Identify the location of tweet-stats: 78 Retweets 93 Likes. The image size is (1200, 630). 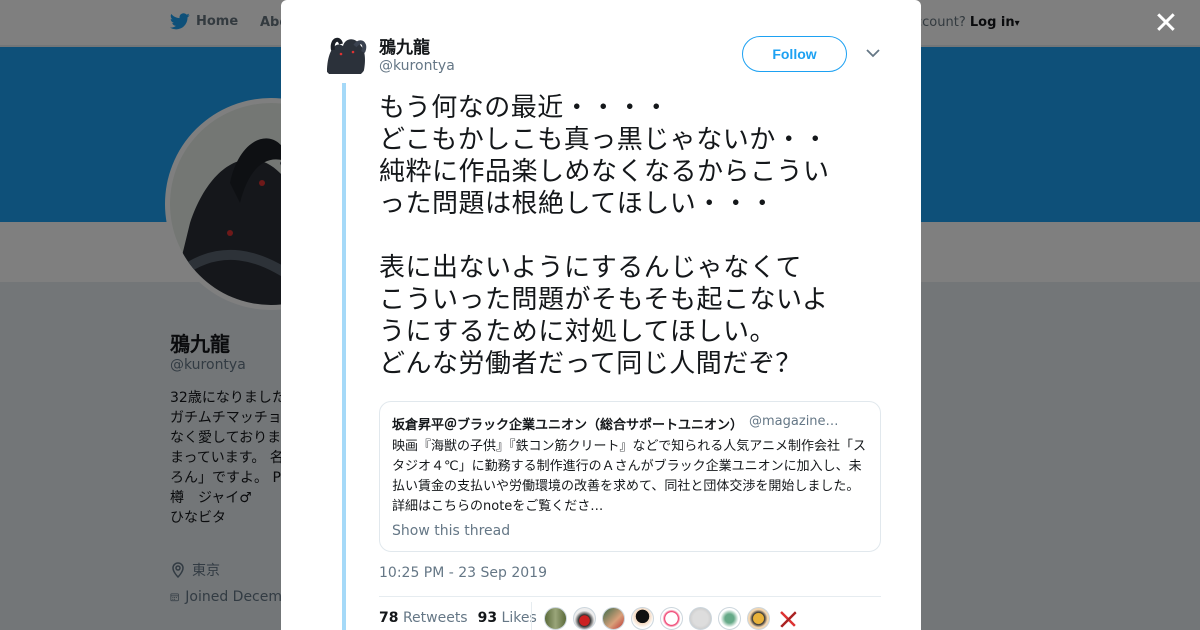
(458, 618).